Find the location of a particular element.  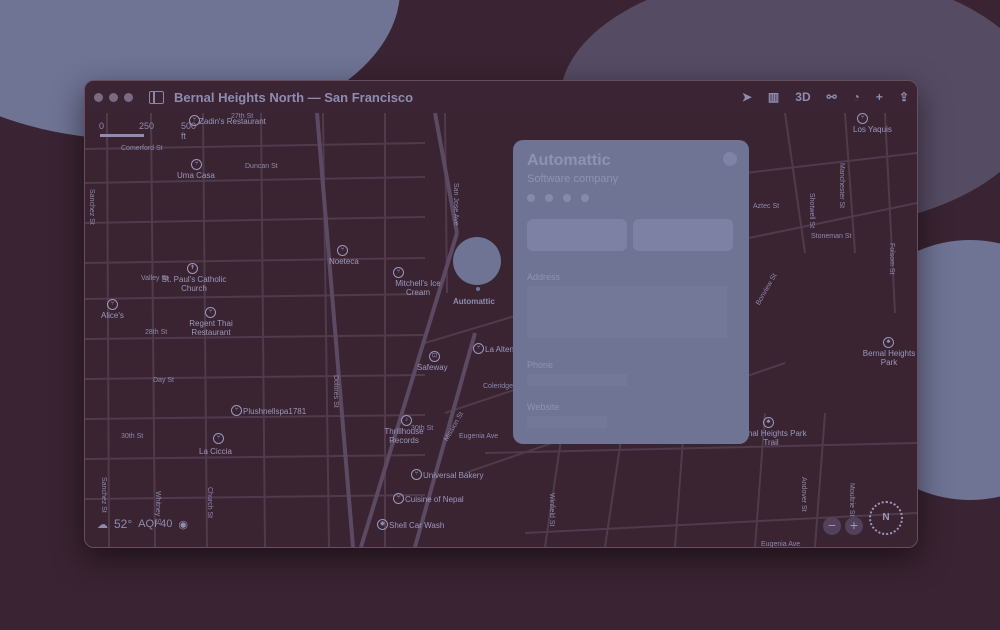

pin-point is located at coordinates (478, 289).